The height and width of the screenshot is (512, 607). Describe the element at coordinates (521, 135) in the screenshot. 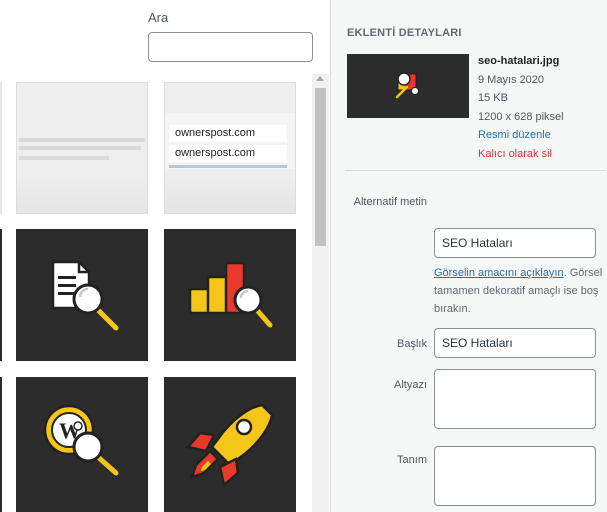

I see `edit-image-link: Resmi düzenle` at that location.